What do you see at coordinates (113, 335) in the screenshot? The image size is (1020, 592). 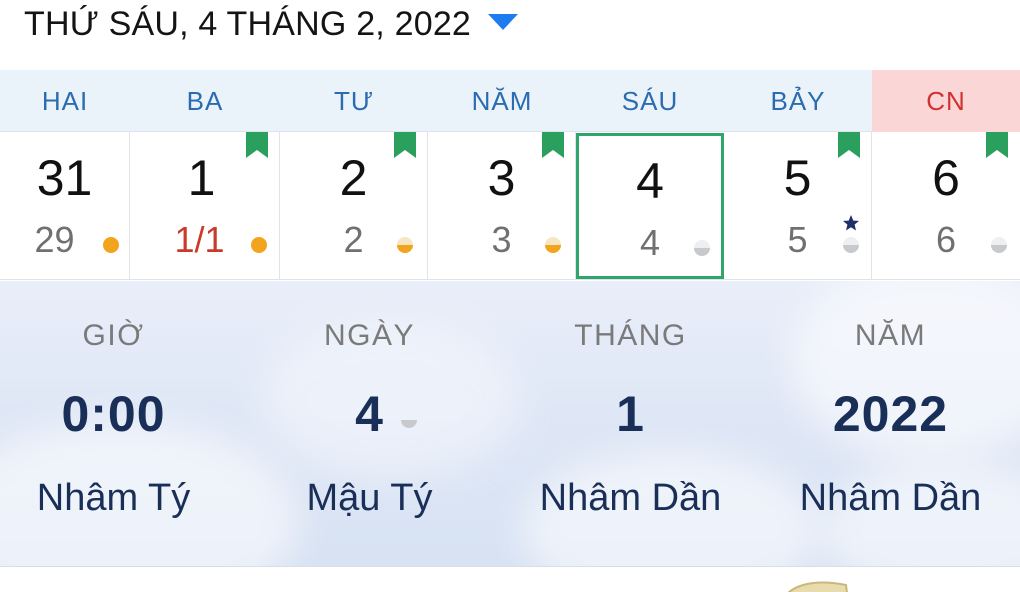 I see `hour-label: GIỜ` at bounding box center [113, 335].